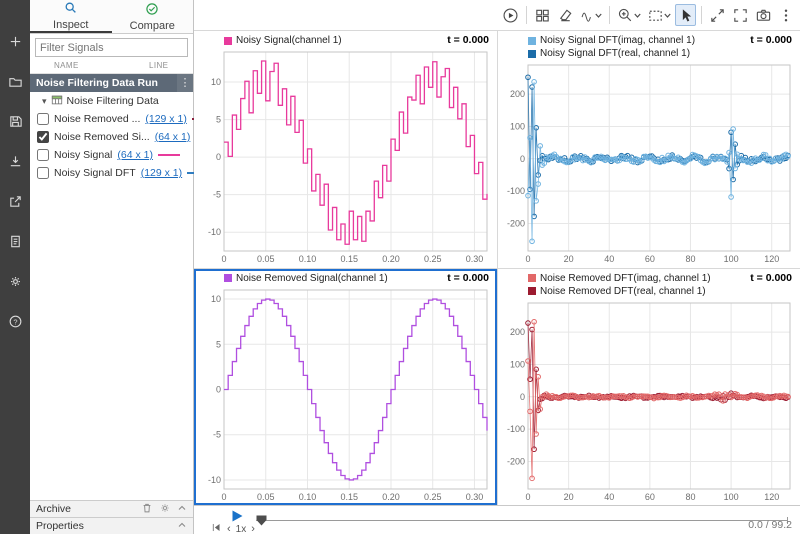 The image size is (800, 534). What do you see at coordinates (542, 15) in the screenshot?
I see `layout-grid-icon` at bounding box center [542, 15].